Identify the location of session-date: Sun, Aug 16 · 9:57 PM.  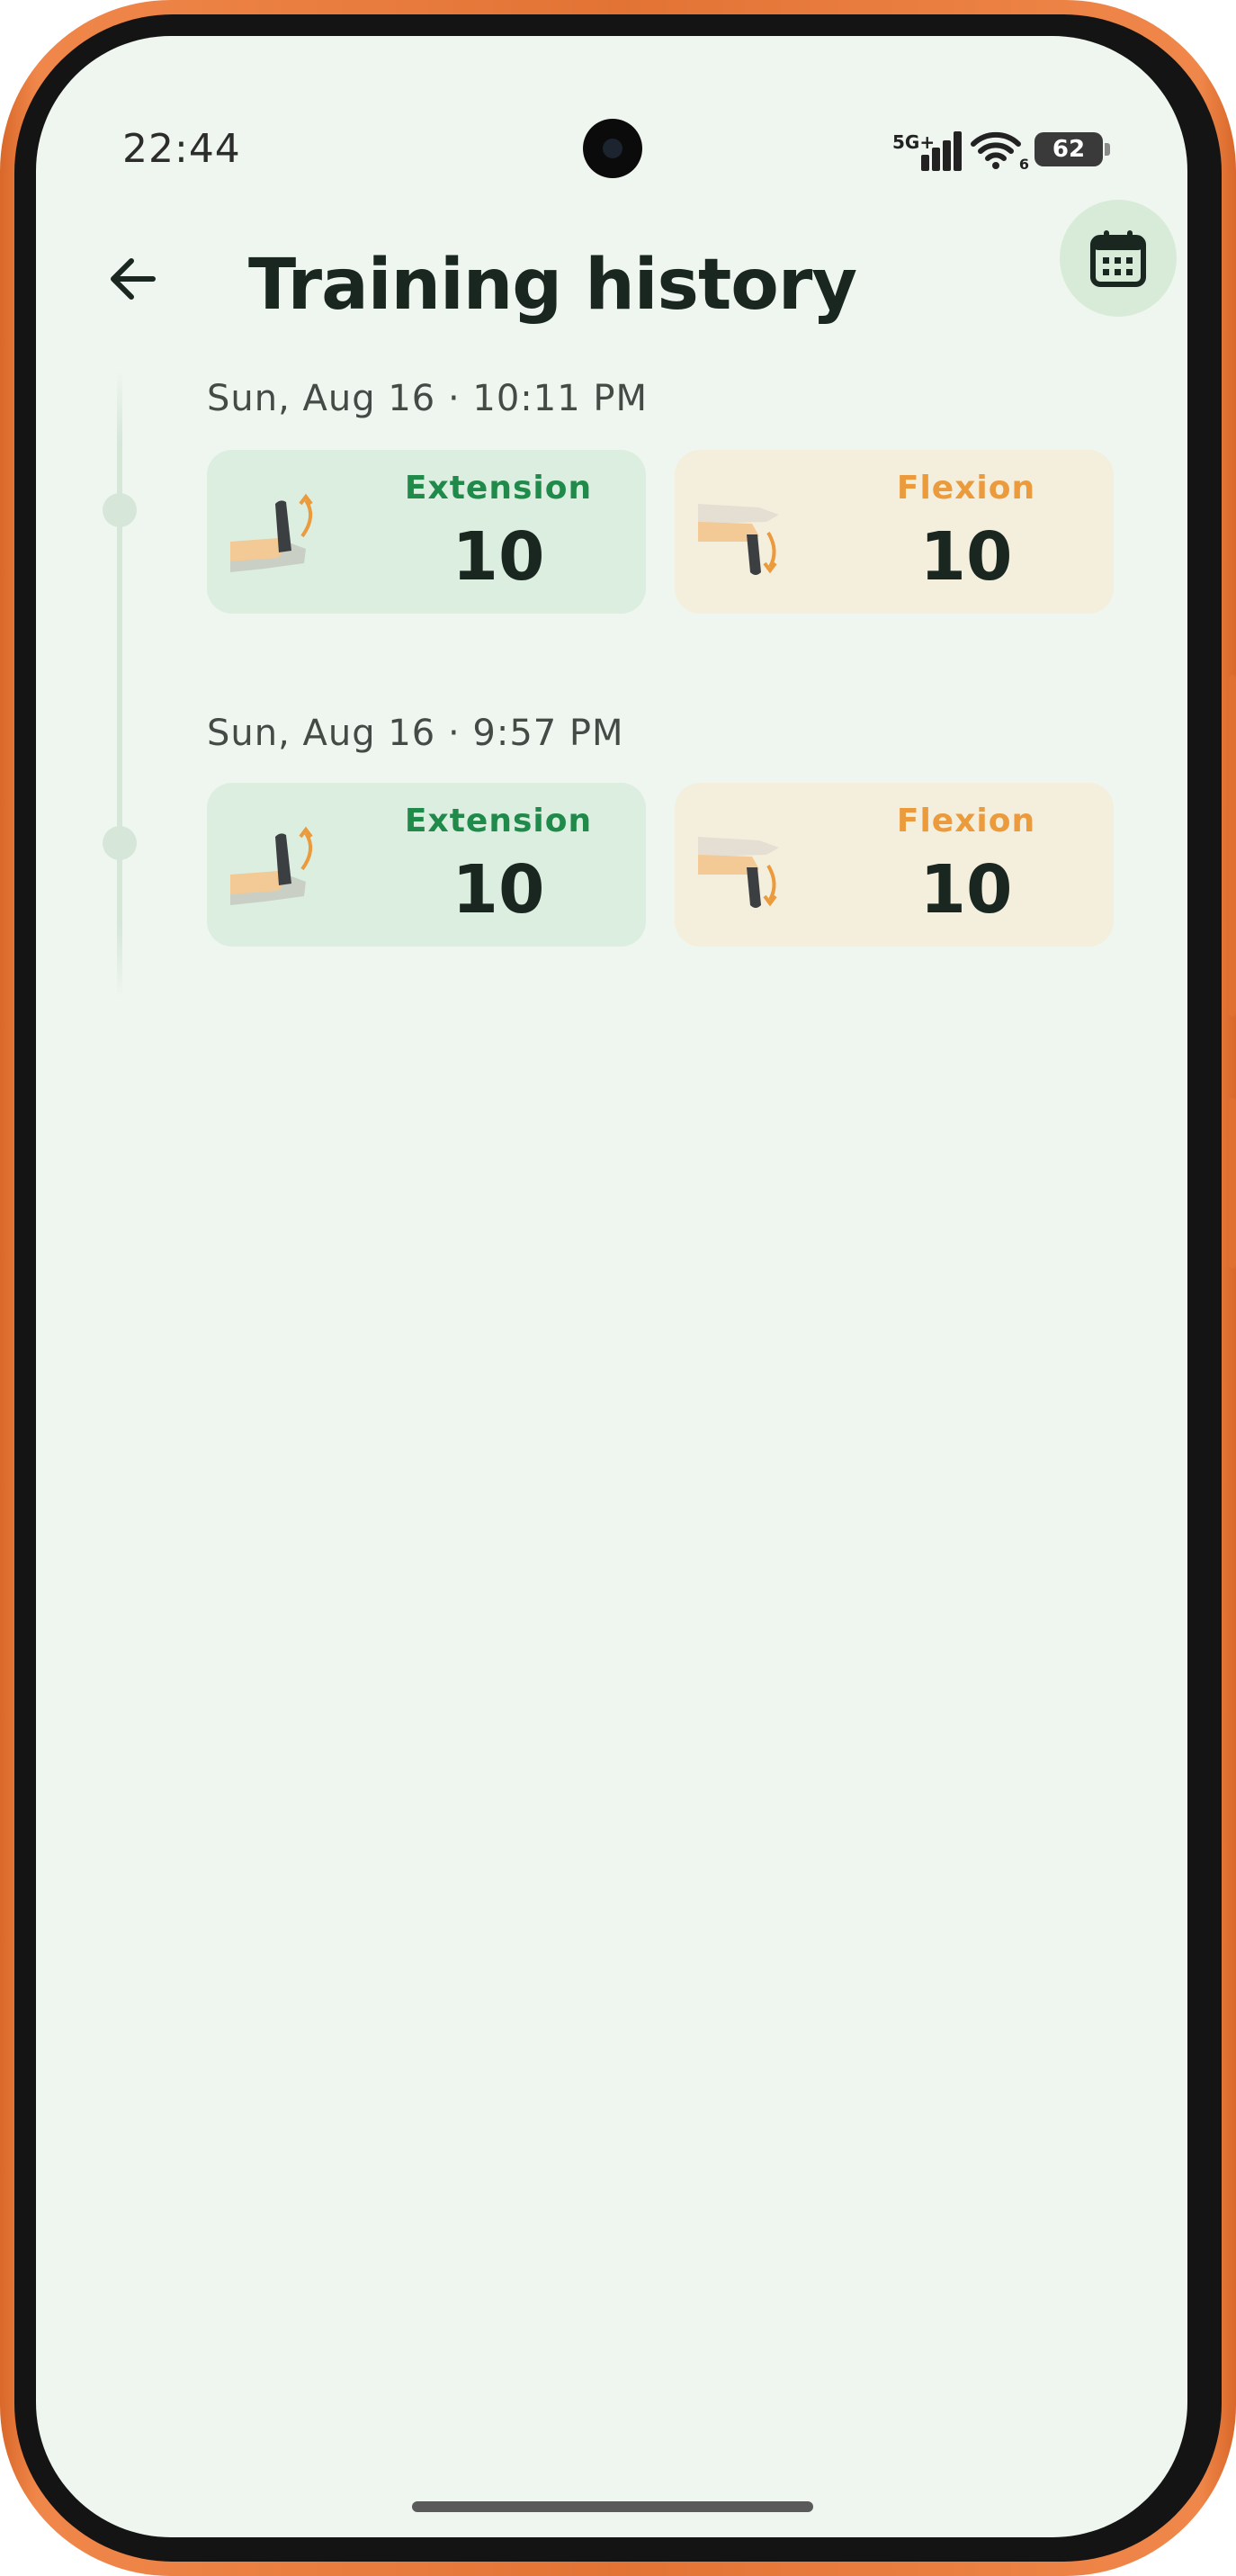
(415, 733).